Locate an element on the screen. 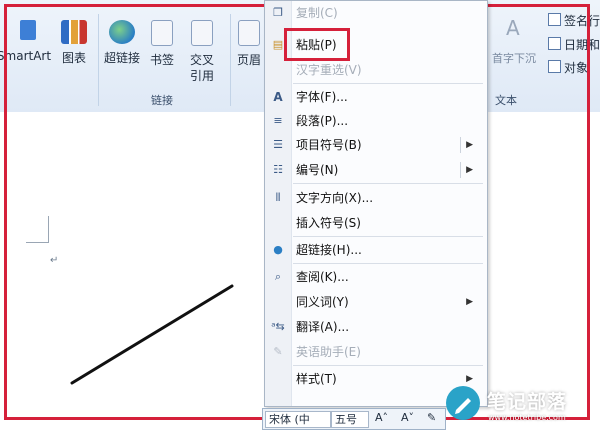  smartart-label: SmartArt is located at coordinates (26, 56).